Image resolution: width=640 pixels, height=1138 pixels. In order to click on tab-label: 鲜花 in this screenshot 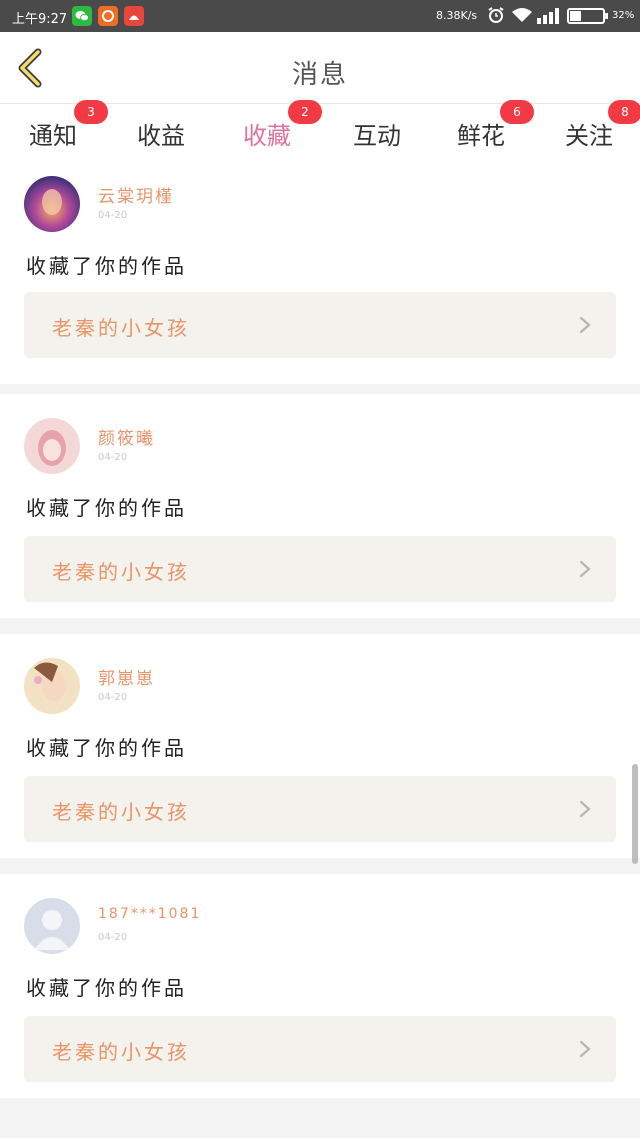, I will do `click(481, 136)`.